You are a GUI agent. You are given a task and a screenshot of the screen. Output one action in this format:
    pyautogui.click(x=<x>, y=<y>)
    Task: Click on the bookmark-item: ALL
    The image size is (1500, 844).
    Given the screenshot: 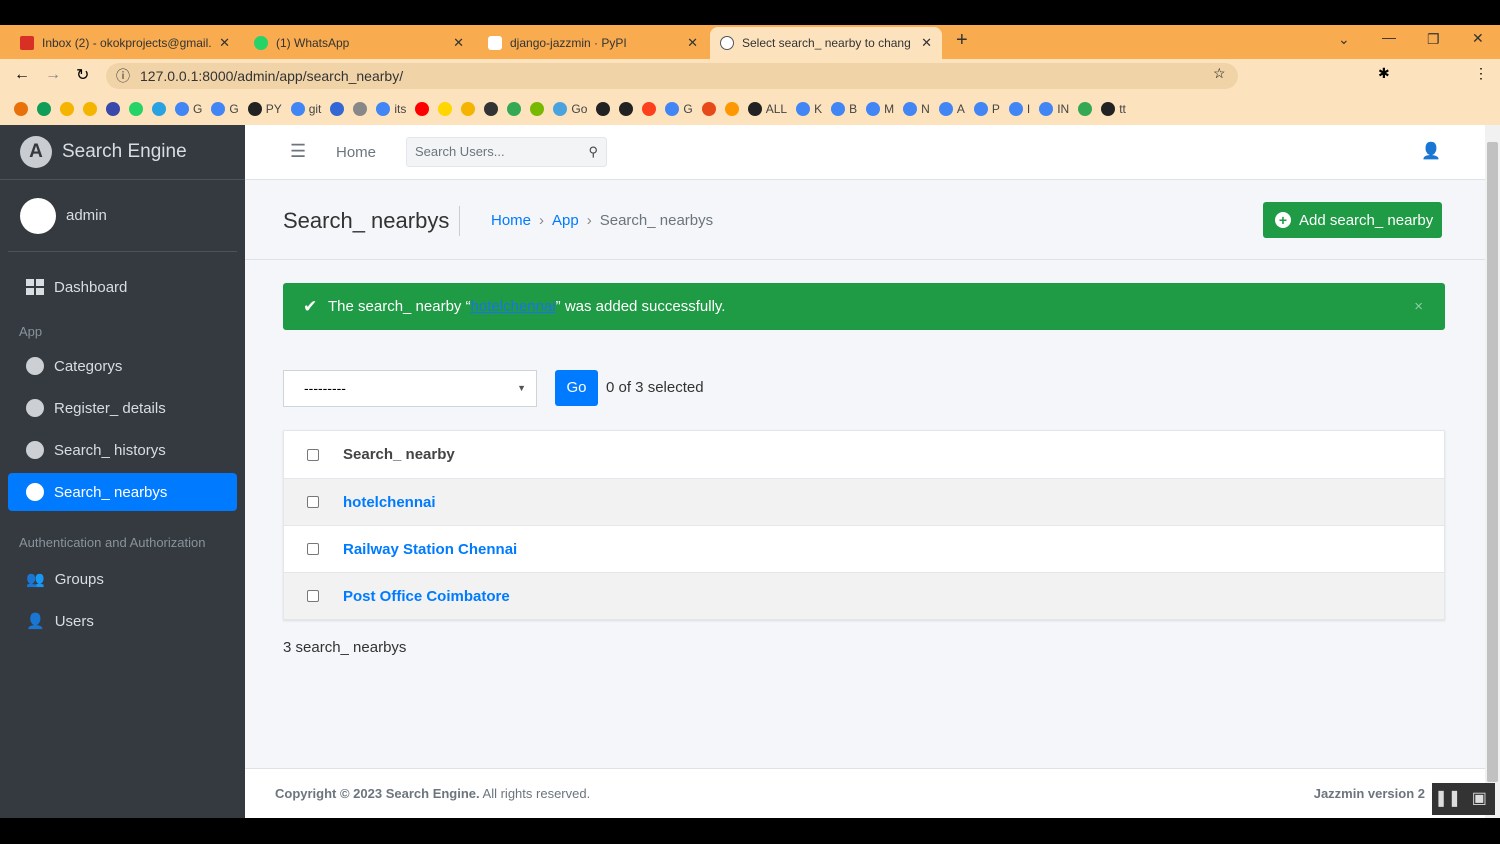 What is the action you would take?
    pyautogui.click(x=767, y=108)
    